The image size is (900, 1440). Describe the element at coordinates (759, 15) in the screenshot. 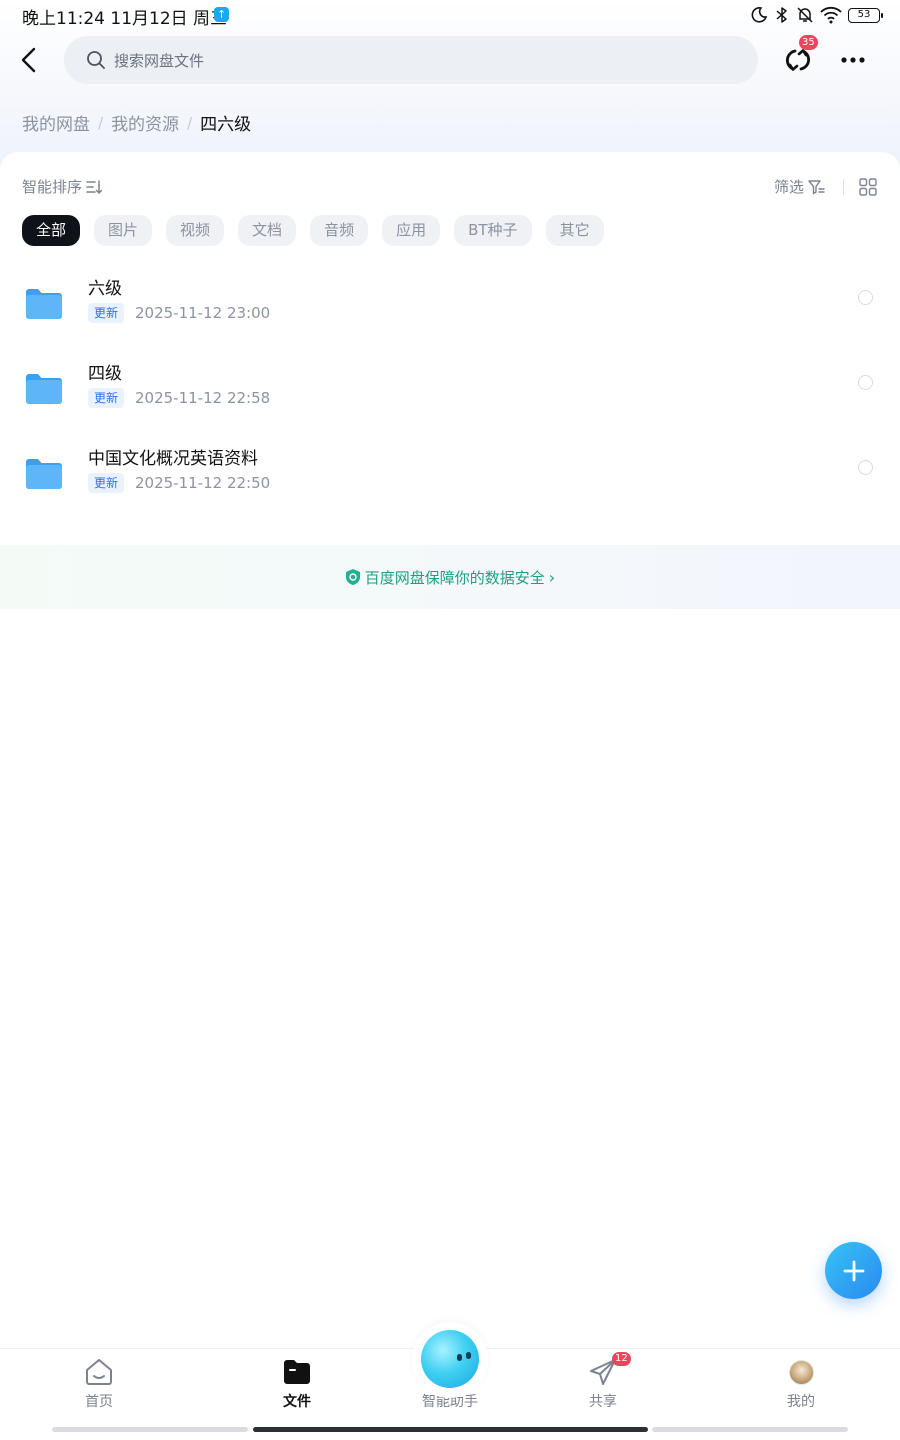

I see `moon-icon` at that location.